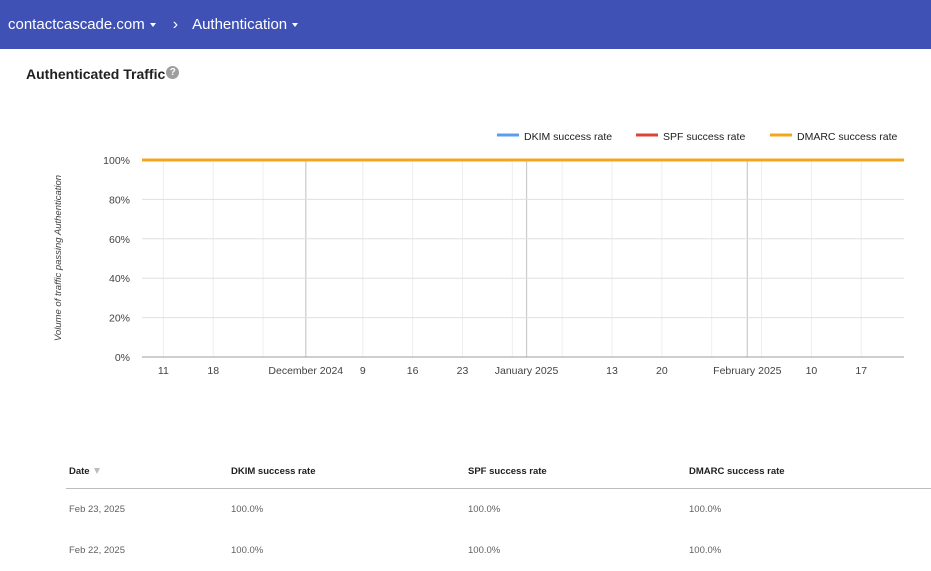  What do you see at coordinates (97, 550) in the screenshot?
I see `cell-date: Feb 22, 2025` at bounding box center [97, 550].